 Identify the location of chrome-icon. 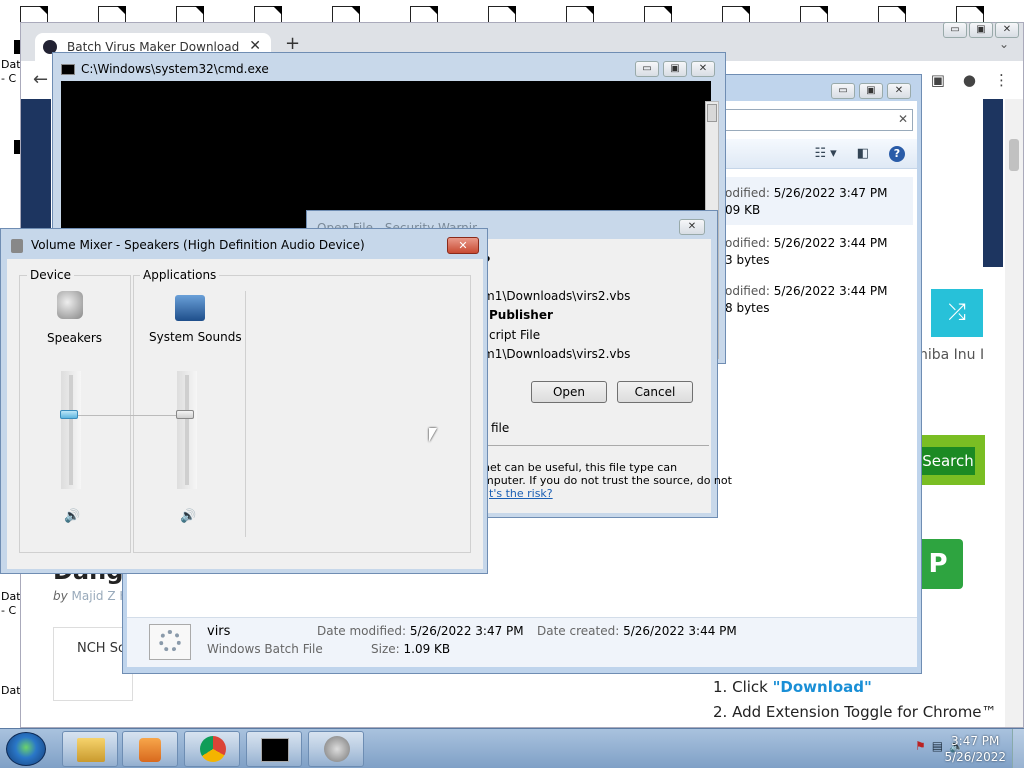
(213, 749).